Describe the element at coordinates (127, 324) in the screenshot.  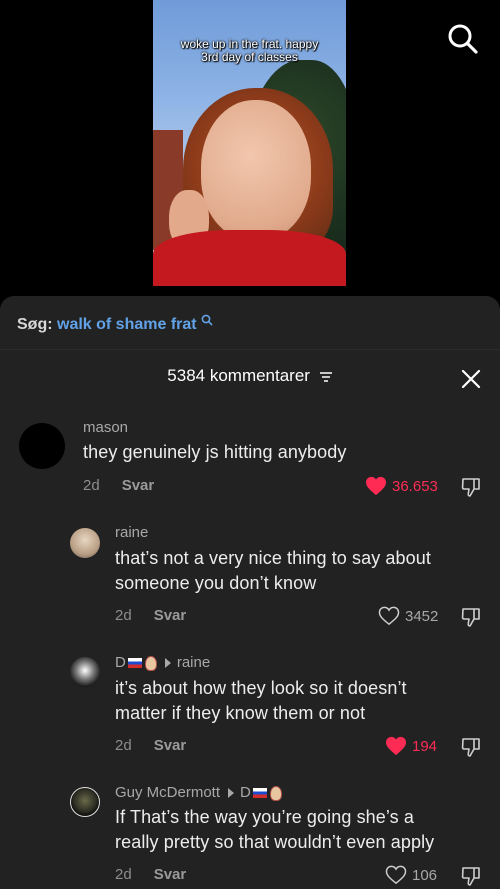
I see `search-query-link: walk of shame frat` at that location.